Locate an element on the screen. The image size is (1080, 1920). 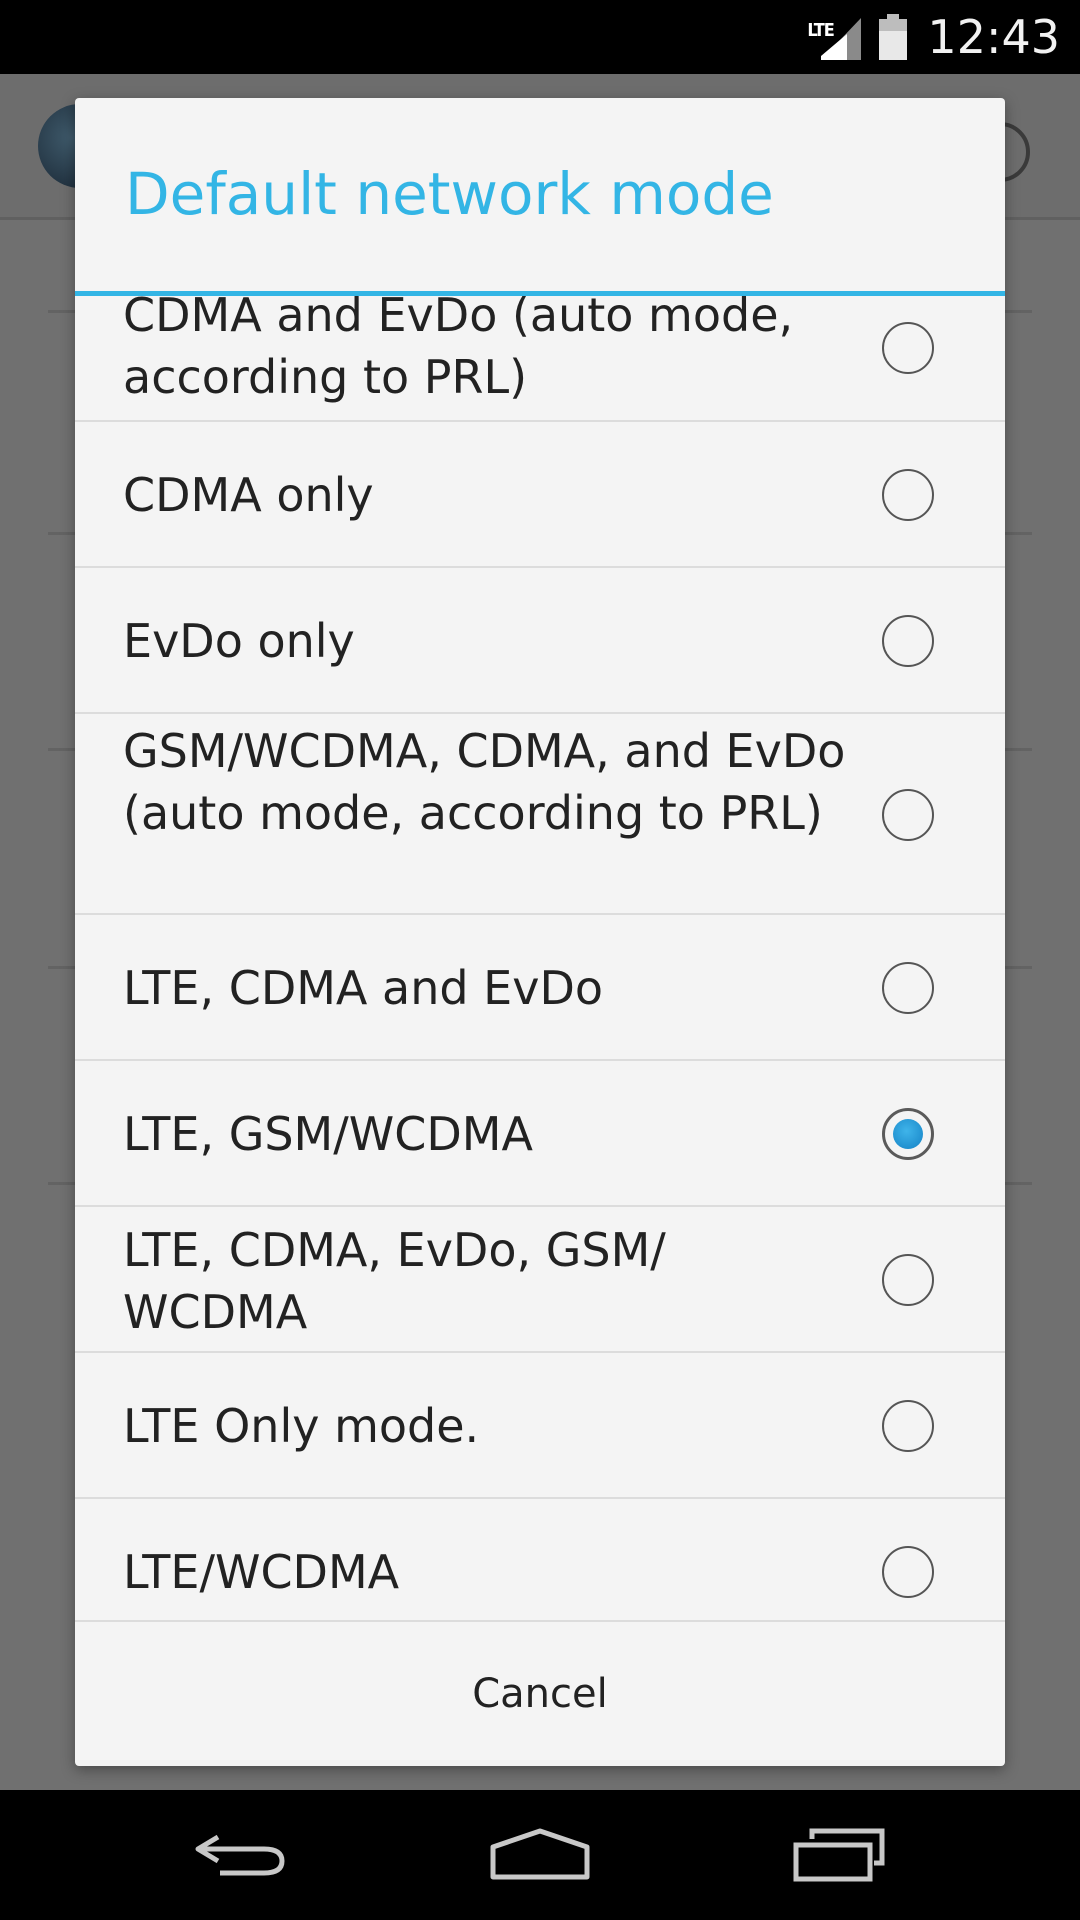
home-icon is located at coordinates (540, 1855).